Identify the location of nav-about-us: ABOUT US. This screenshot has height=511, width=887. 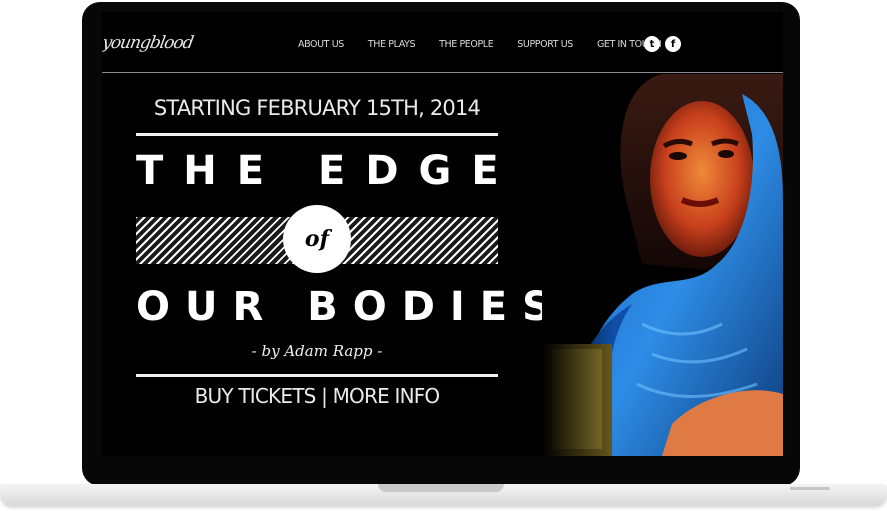
(321, 44).